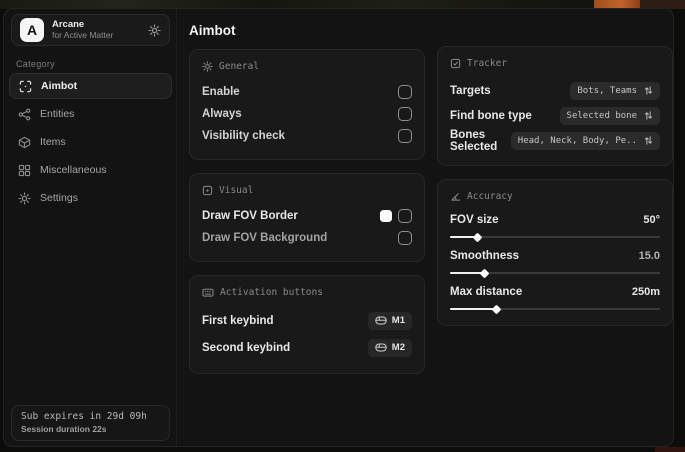 This screenshot has height=452, width=685. What do you see at coordinates (386, 216) in the screenshot?
I see `fov-border-color-swatch` at bounding box center [386, 216].